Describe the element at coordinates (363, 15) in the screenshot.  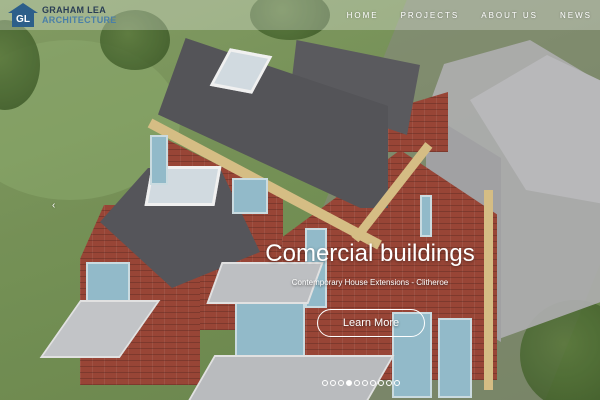
I see `nav-home: HOME` at that location.